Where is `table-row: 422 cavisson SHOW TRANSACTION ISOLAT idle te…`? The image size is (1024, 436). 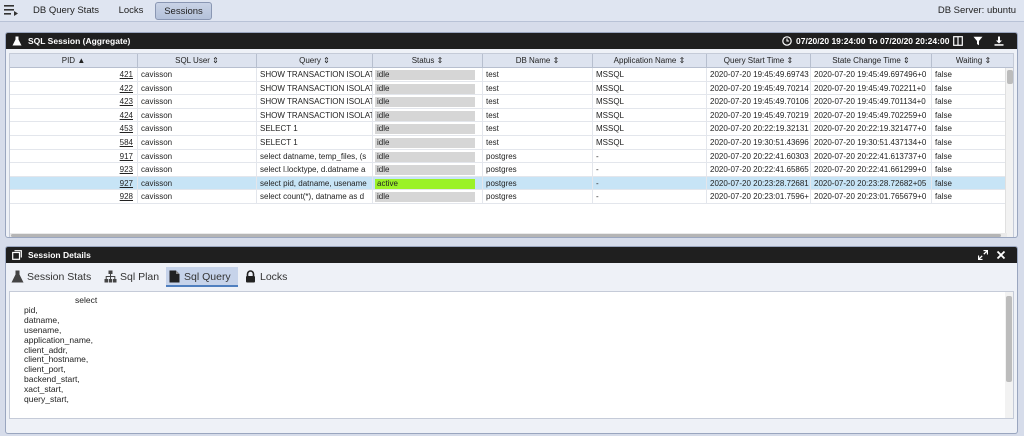 table-row: 422 cavisson SHOW TRANSACTION ISOLAT idle te… is located at coordinates (511, 88).